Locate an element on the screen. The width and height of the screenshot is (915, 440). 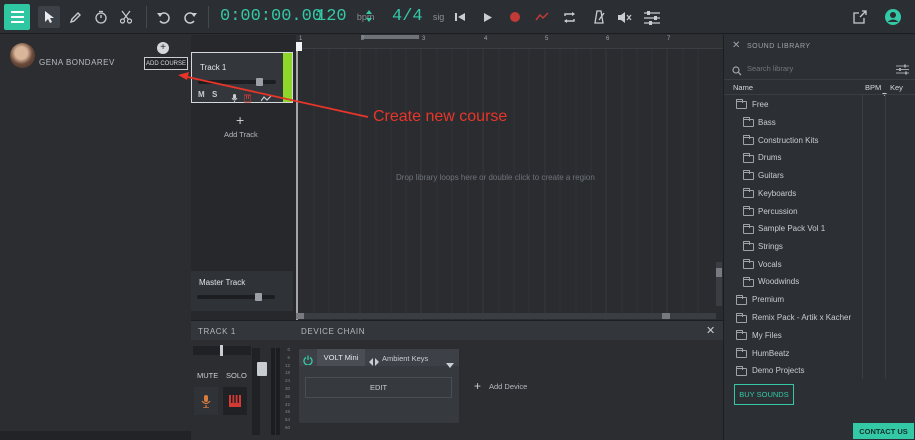
library-item-label: HumBeatz is located at coordinates (771, 353).